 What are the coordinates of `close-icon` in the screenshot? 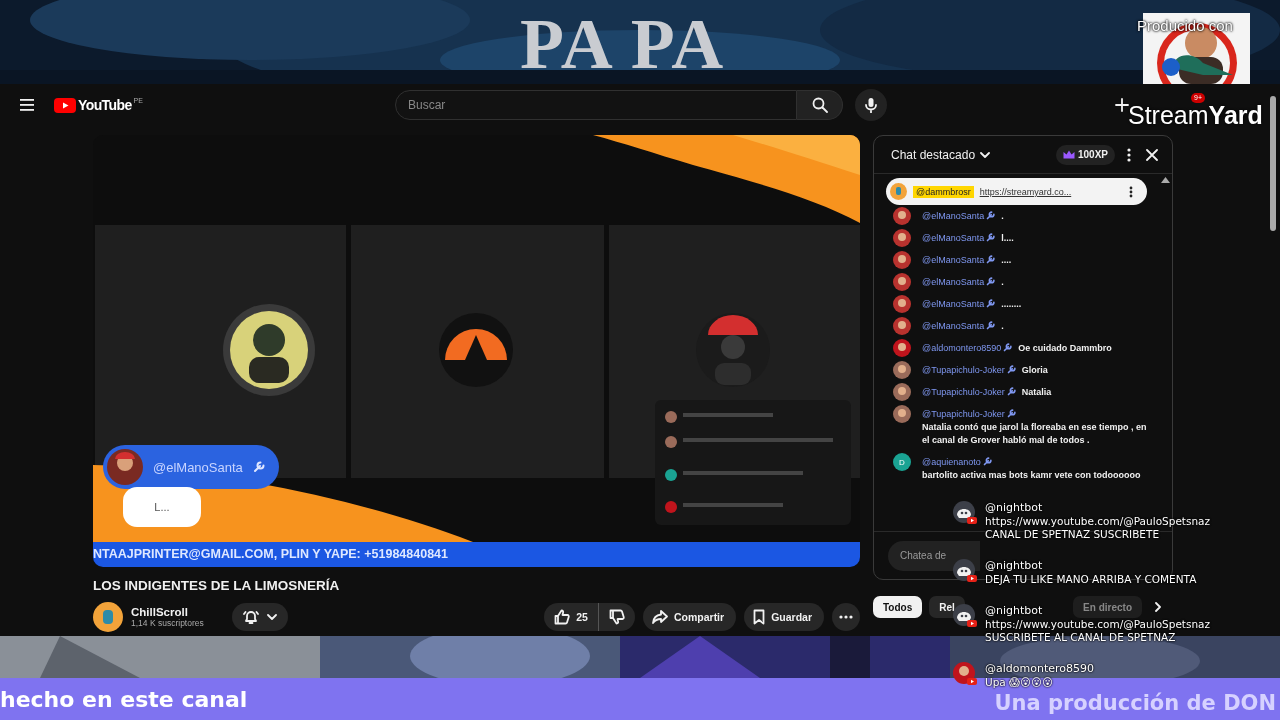 It's located at (1152, 154).